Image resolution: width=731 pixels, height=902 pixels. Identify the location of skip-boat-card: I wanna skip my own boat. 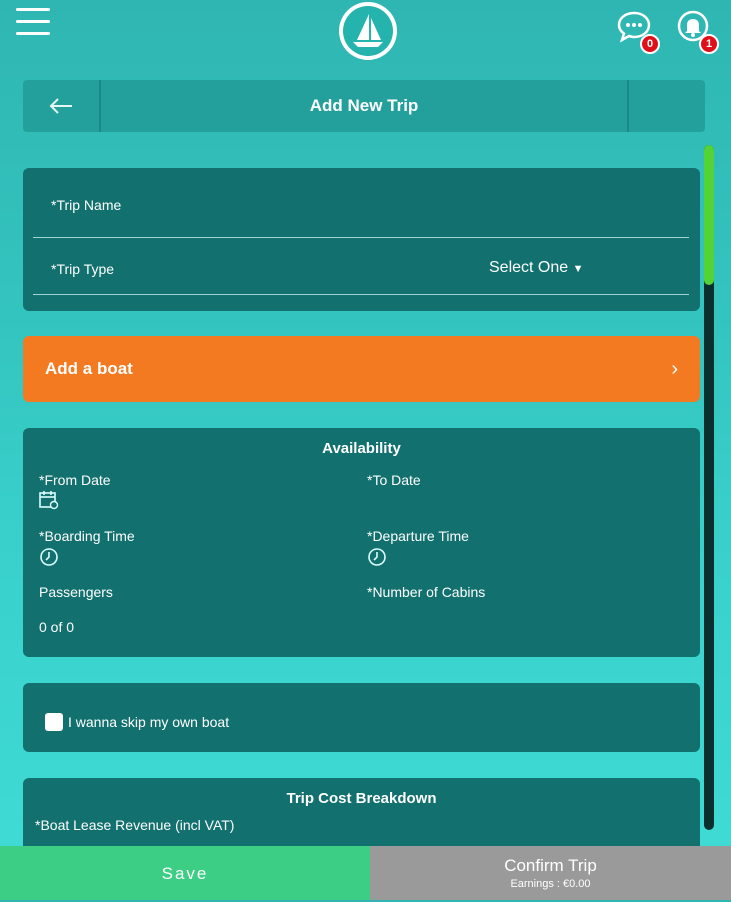
(361, 717).